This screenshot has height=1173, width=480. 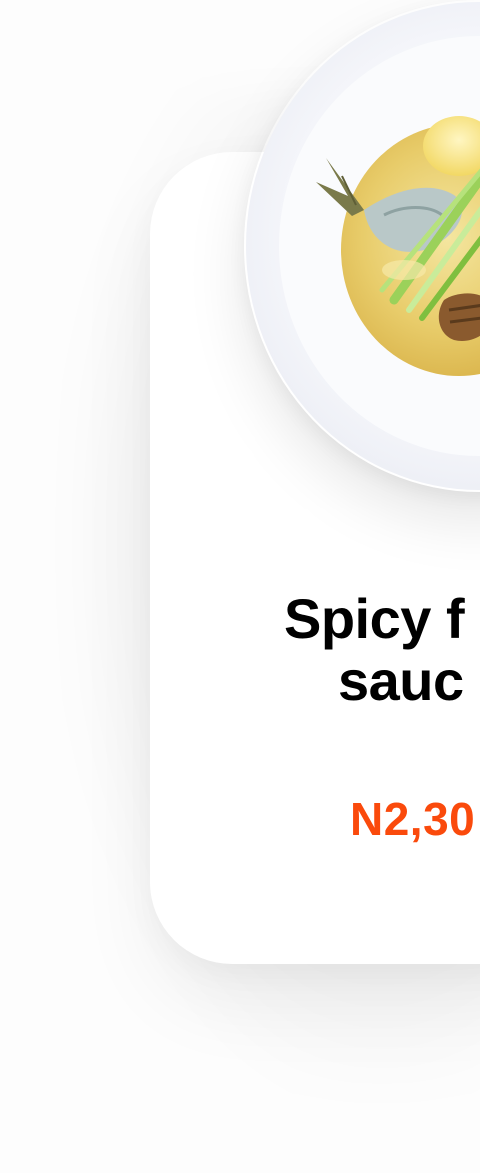 I want to click on dish-price: N2,30, so click(x=413, y=819).